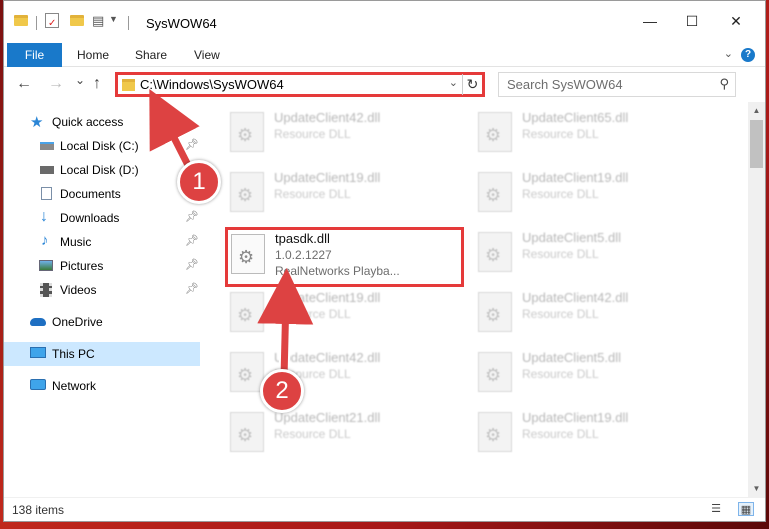  I want to click on callout-badge-2: 2, so click(282, 391).